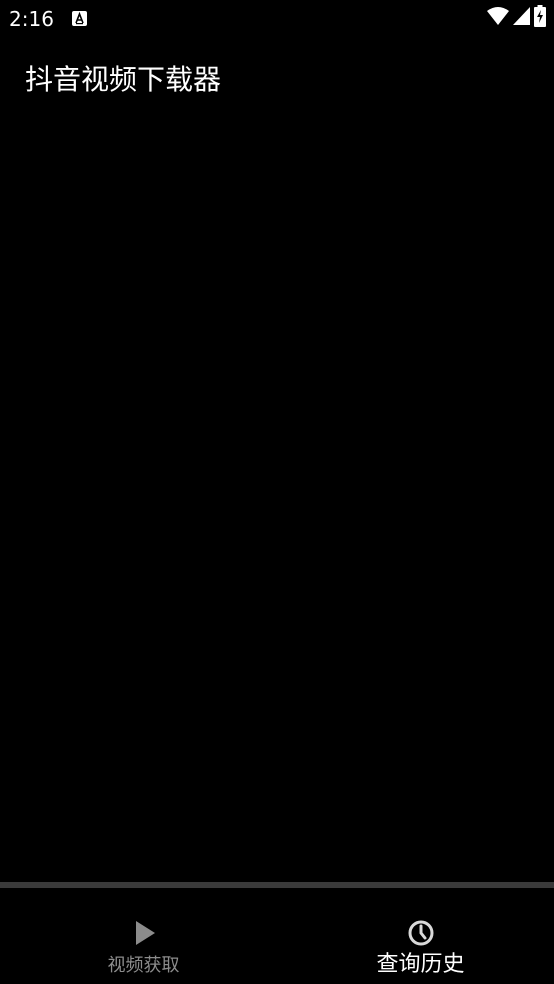  Describe the element at coordinates (277, 19) in the screenshot. I see `status-bar: 2:16` at that location.